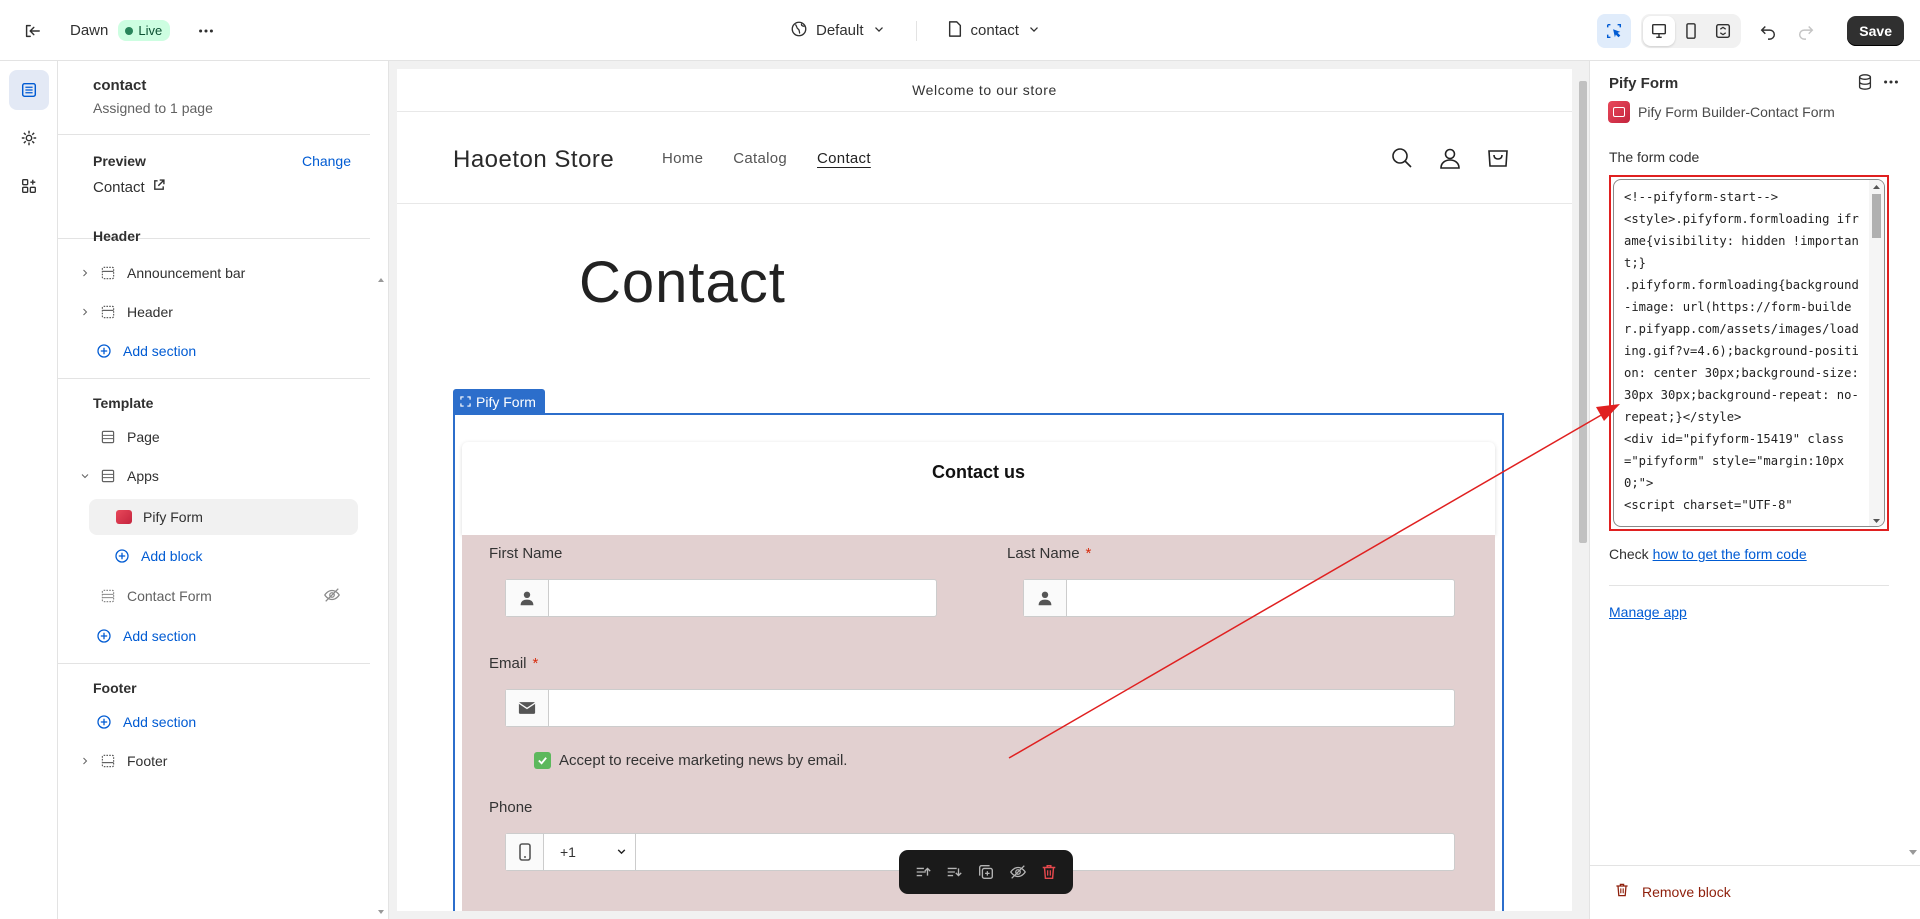 This screenshot has height=919, width=1920. Describe the element at coordinates (332, 596) in the screenshot. I see `hidden-eye-icon` at that location.